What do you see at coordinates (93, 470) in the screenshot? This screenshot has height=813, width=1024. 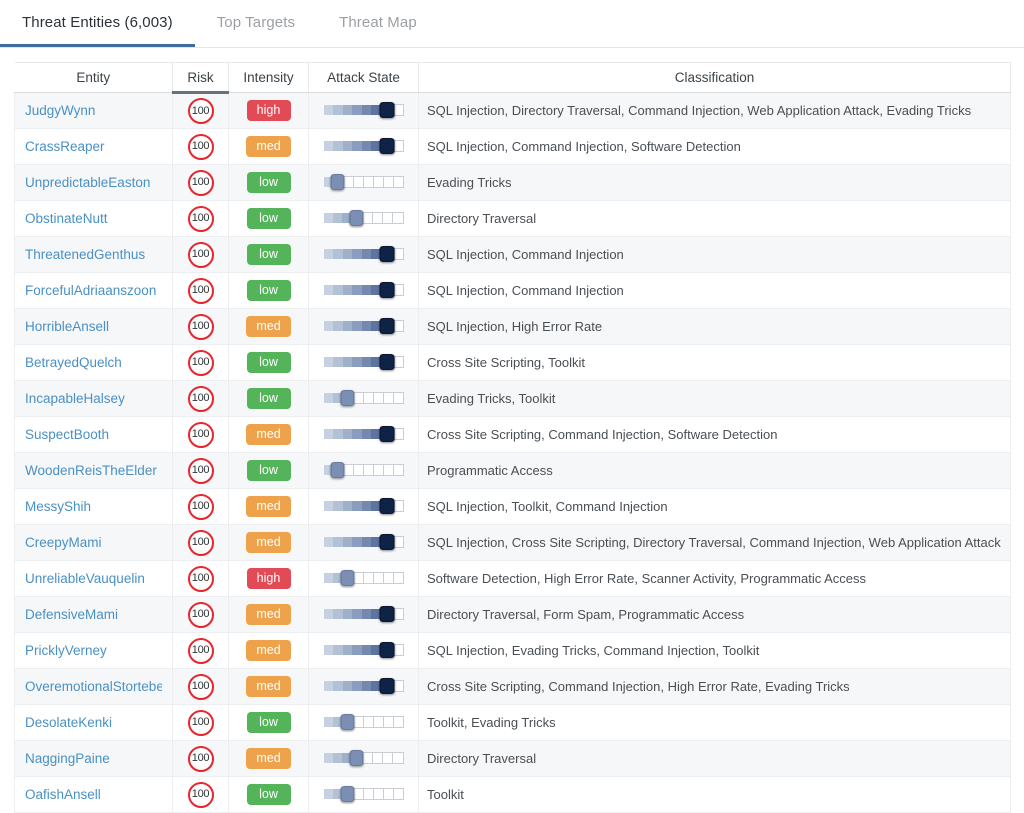 I see `entity-link: WoodenReisTheElder` at bounding box center [93, 470].